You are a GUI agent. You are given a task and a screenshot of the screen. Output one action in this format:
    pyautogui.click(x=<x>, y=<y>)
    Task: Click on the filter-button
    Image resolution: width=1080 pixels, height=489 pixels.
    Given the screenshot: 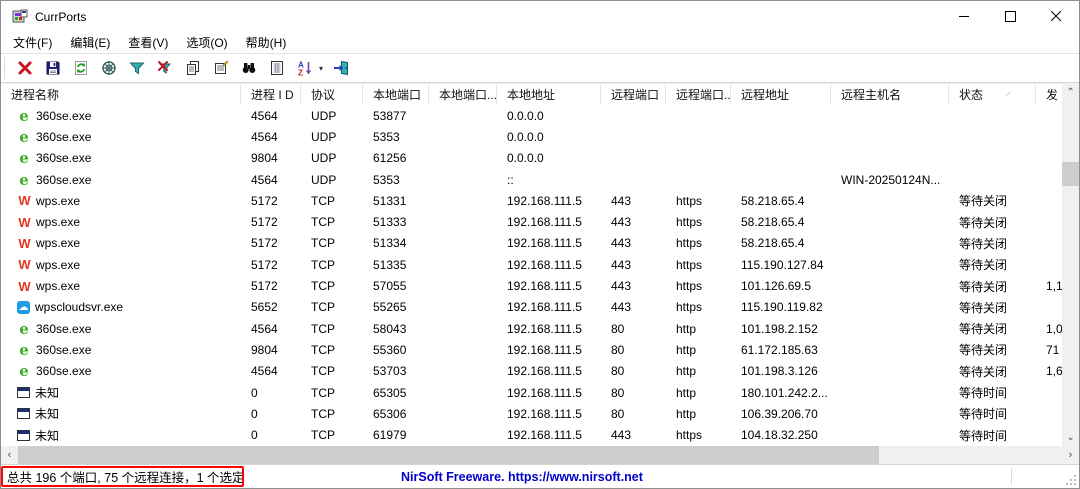 What is the action you would take?
    pyautogui.click(x=137, y=68)
    